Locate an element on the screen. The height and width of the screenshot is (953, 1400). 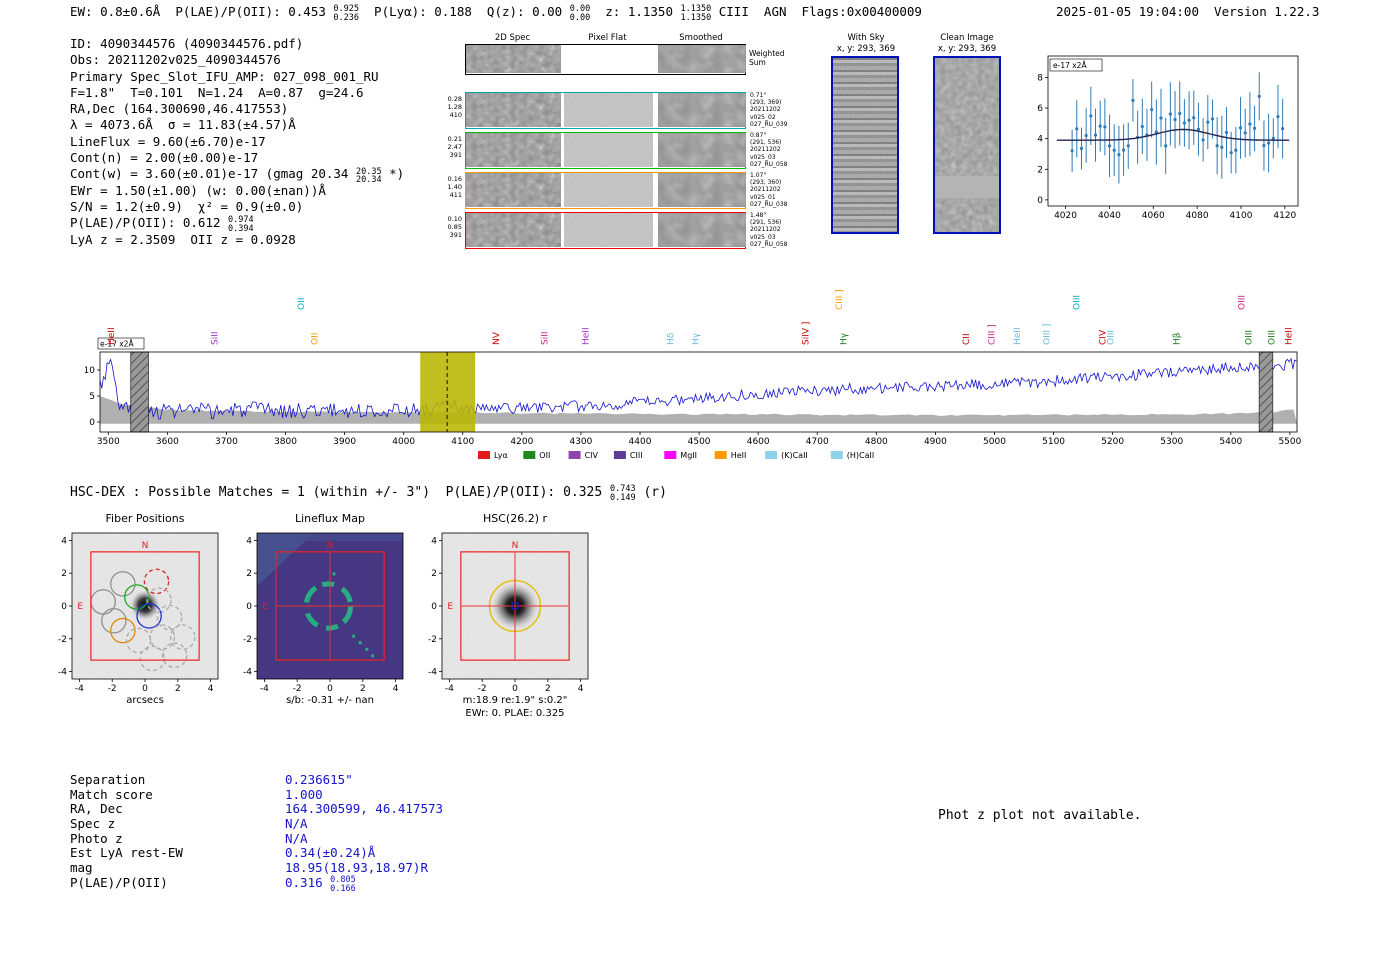
emission-line-label: Hβ is located at coordinates (1178, 338).